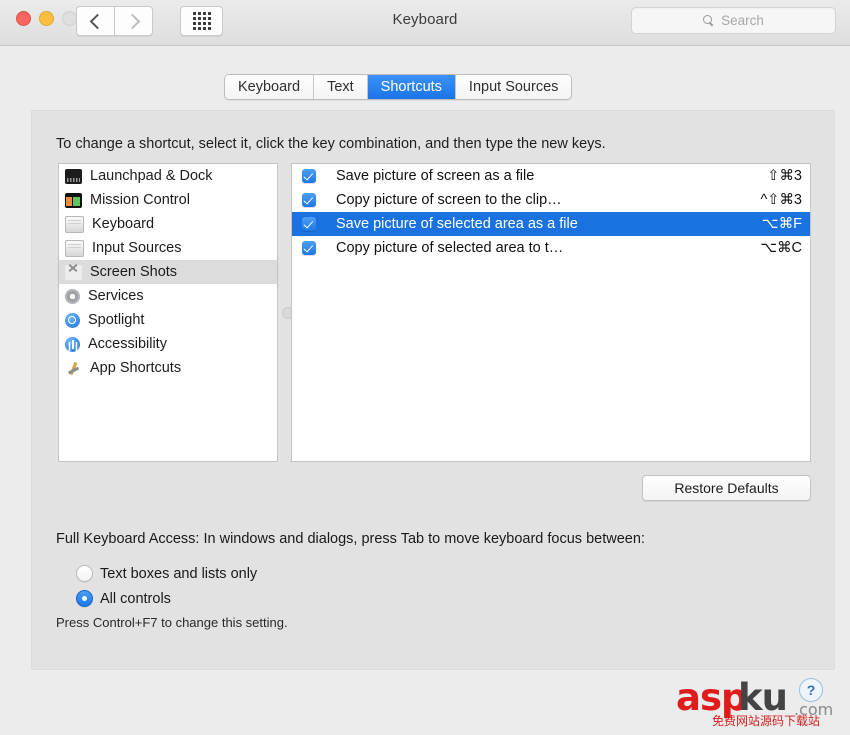 The height and width of the screenshot is (735, 850). What do you see at coordinates (168, 296) in the screenshot?
I see `sidebar-item-services: Services` at bounding box center [168, 296].